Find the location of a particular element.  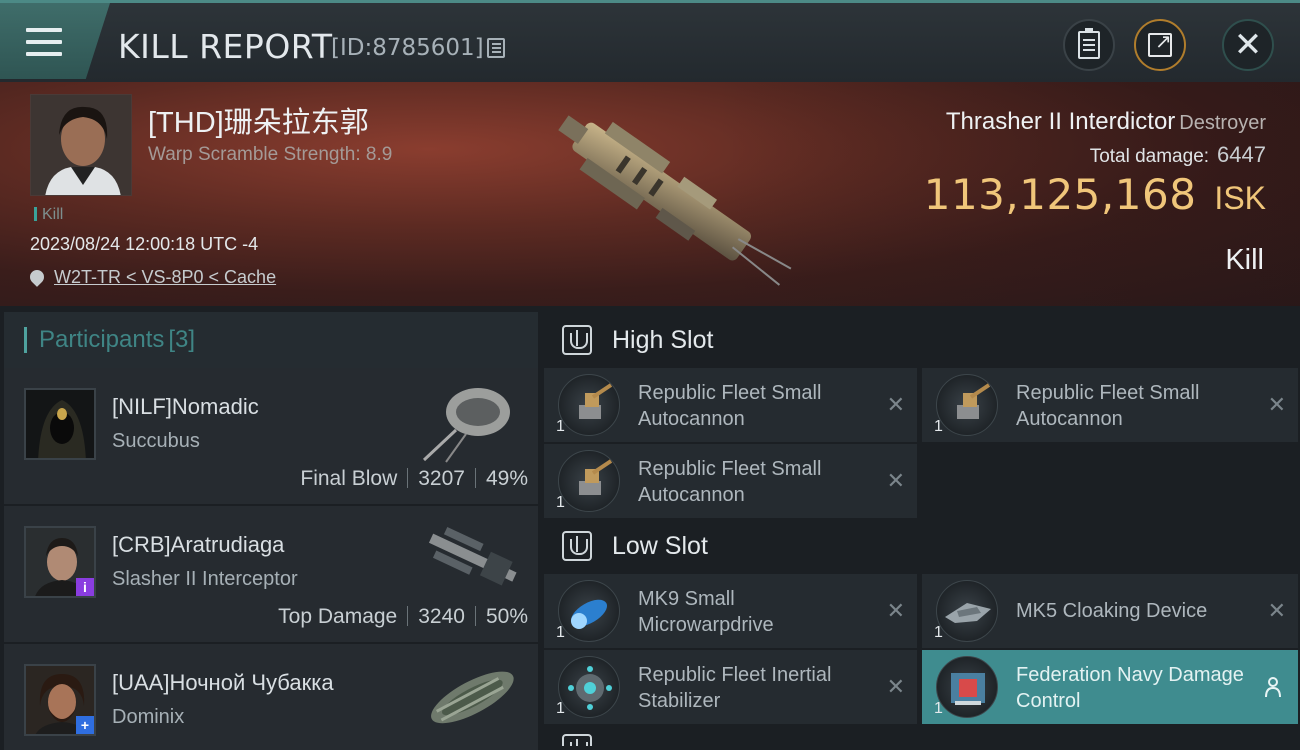

kill-timestamp: 2023/08/24 12:00:18 UTC -4 is located at coordinates (144, 244).